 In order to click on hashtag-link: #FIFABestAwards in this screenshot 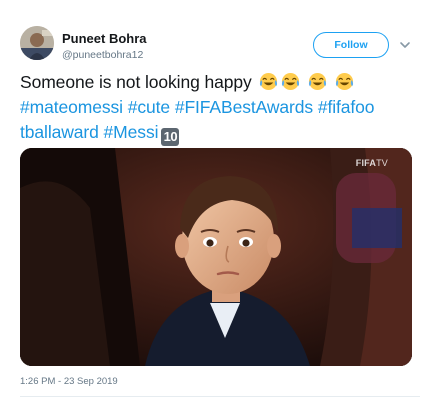, I will do `click(244, 107)`.